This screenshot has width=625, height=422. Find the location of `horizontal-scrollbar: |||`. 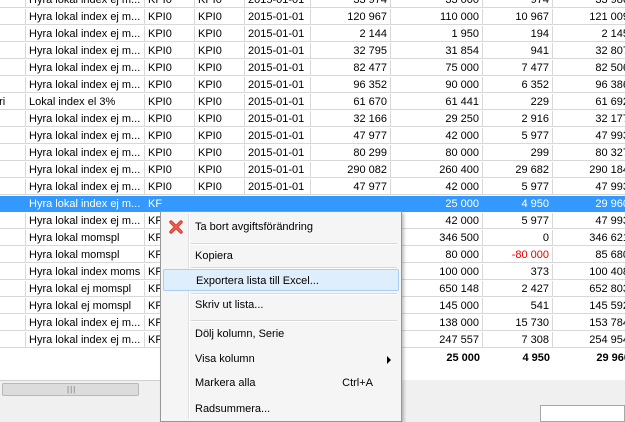

horizontal-scrollbar: ||| is located at coordinates (80, 388).